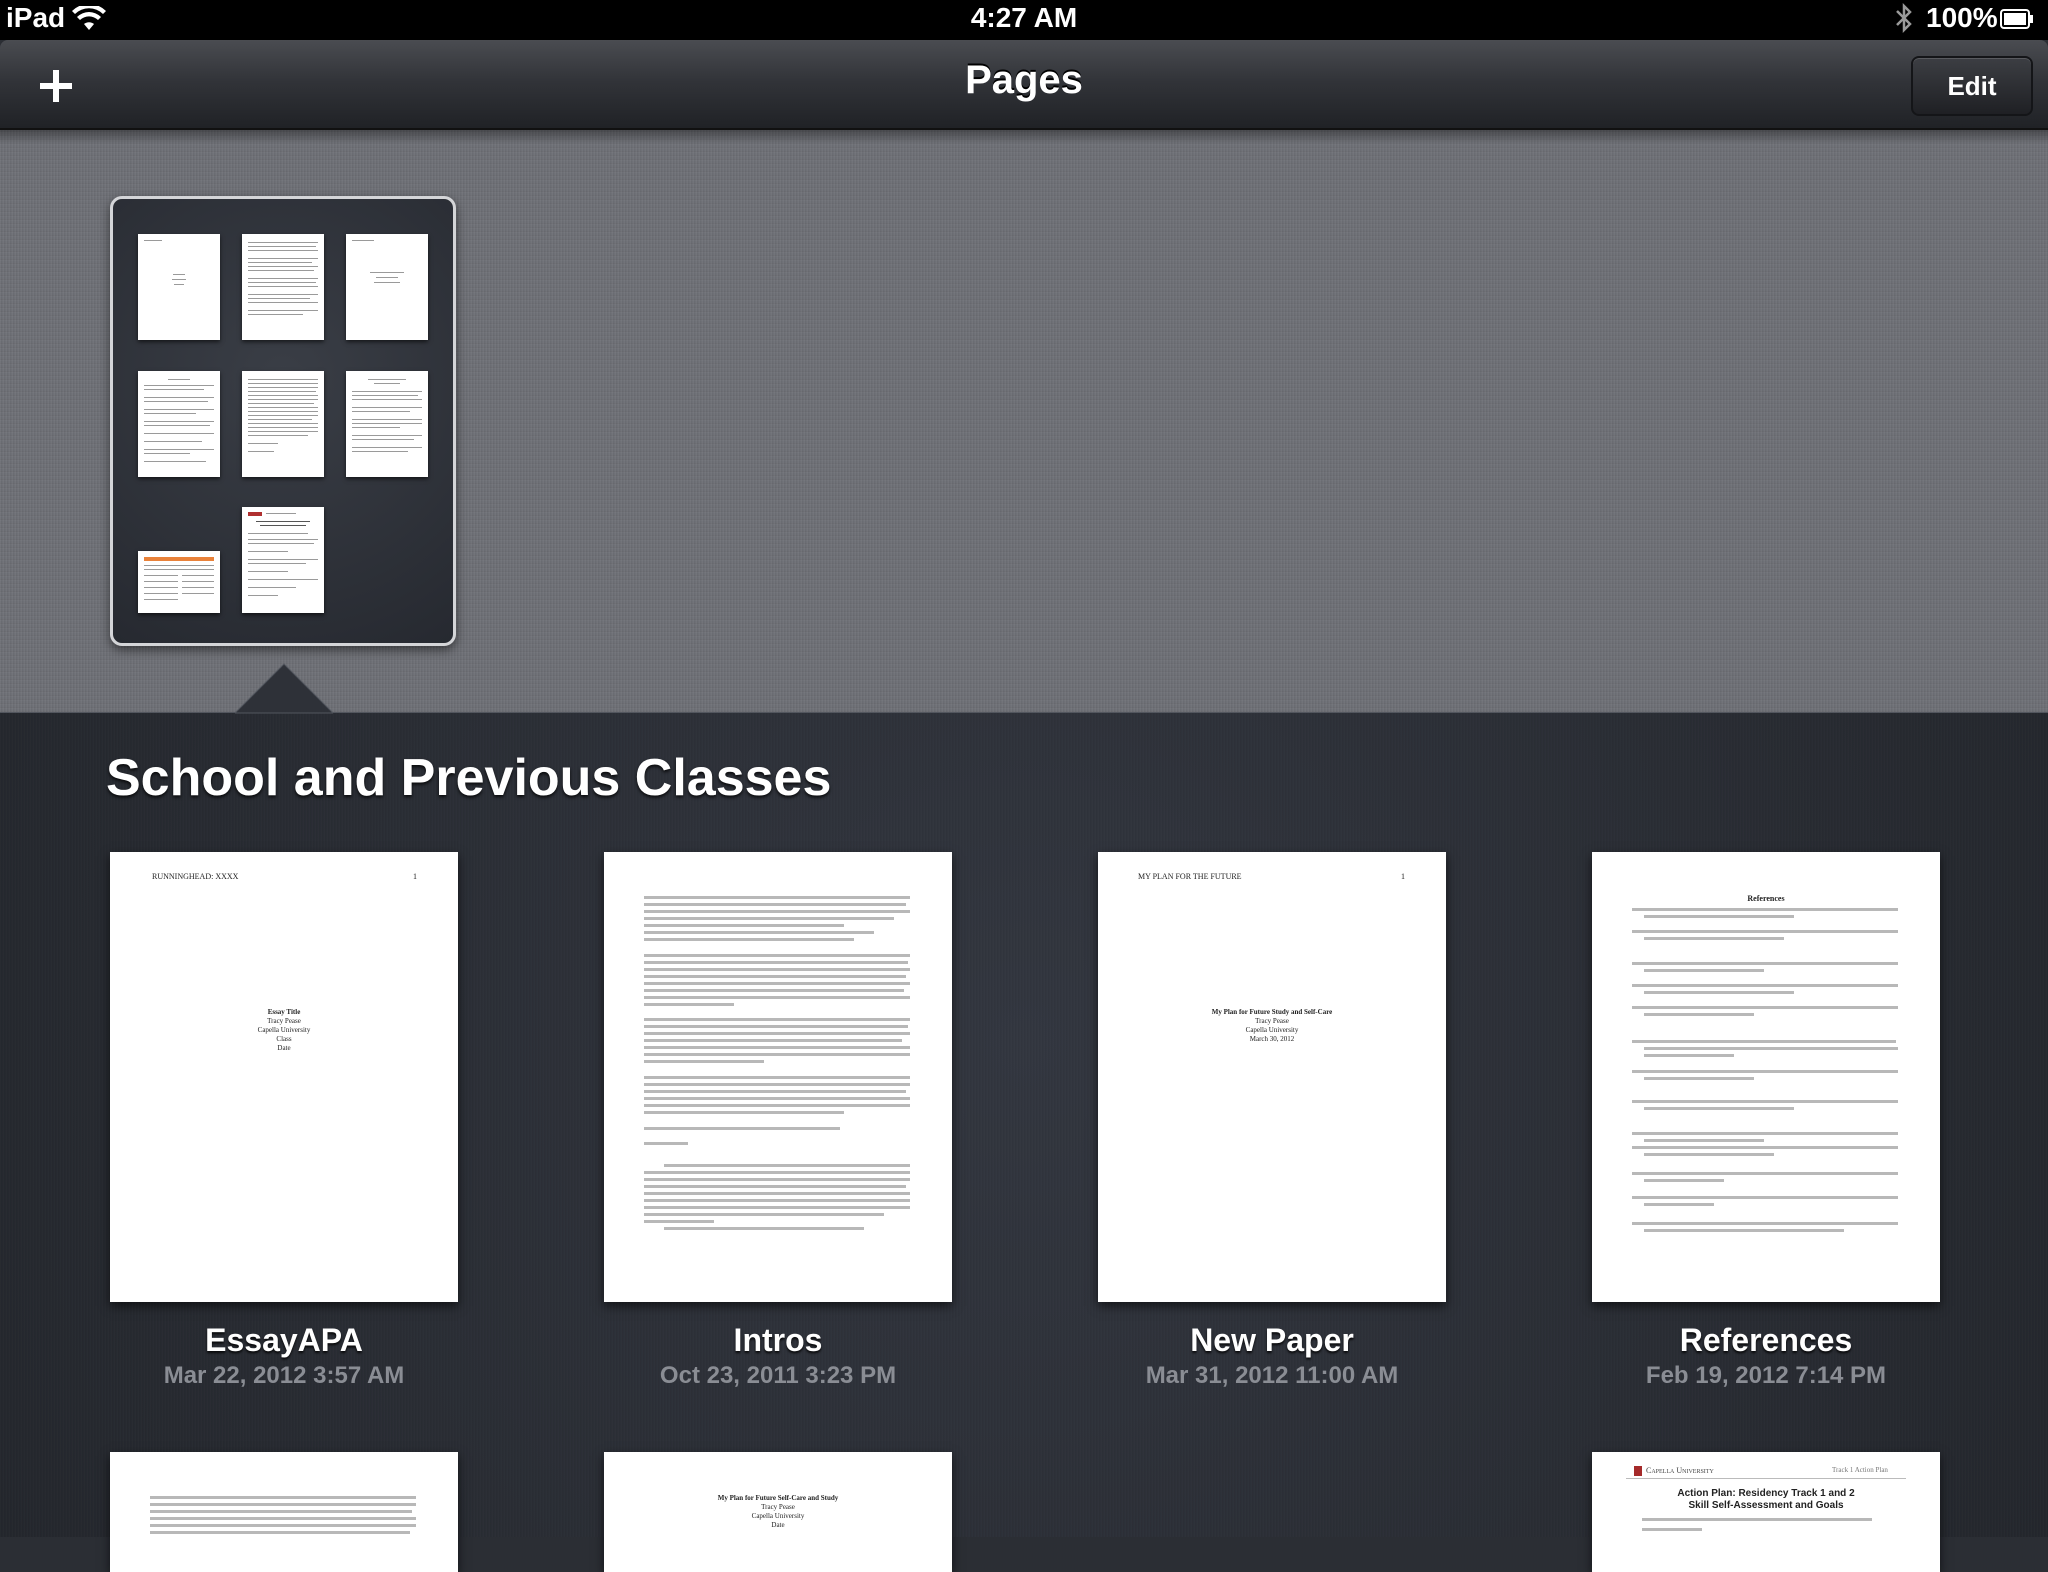  Describe the element at coordinates (284, 1012) in the screenshot. I see `thumbnail-title-line: Essay Title` at that location.